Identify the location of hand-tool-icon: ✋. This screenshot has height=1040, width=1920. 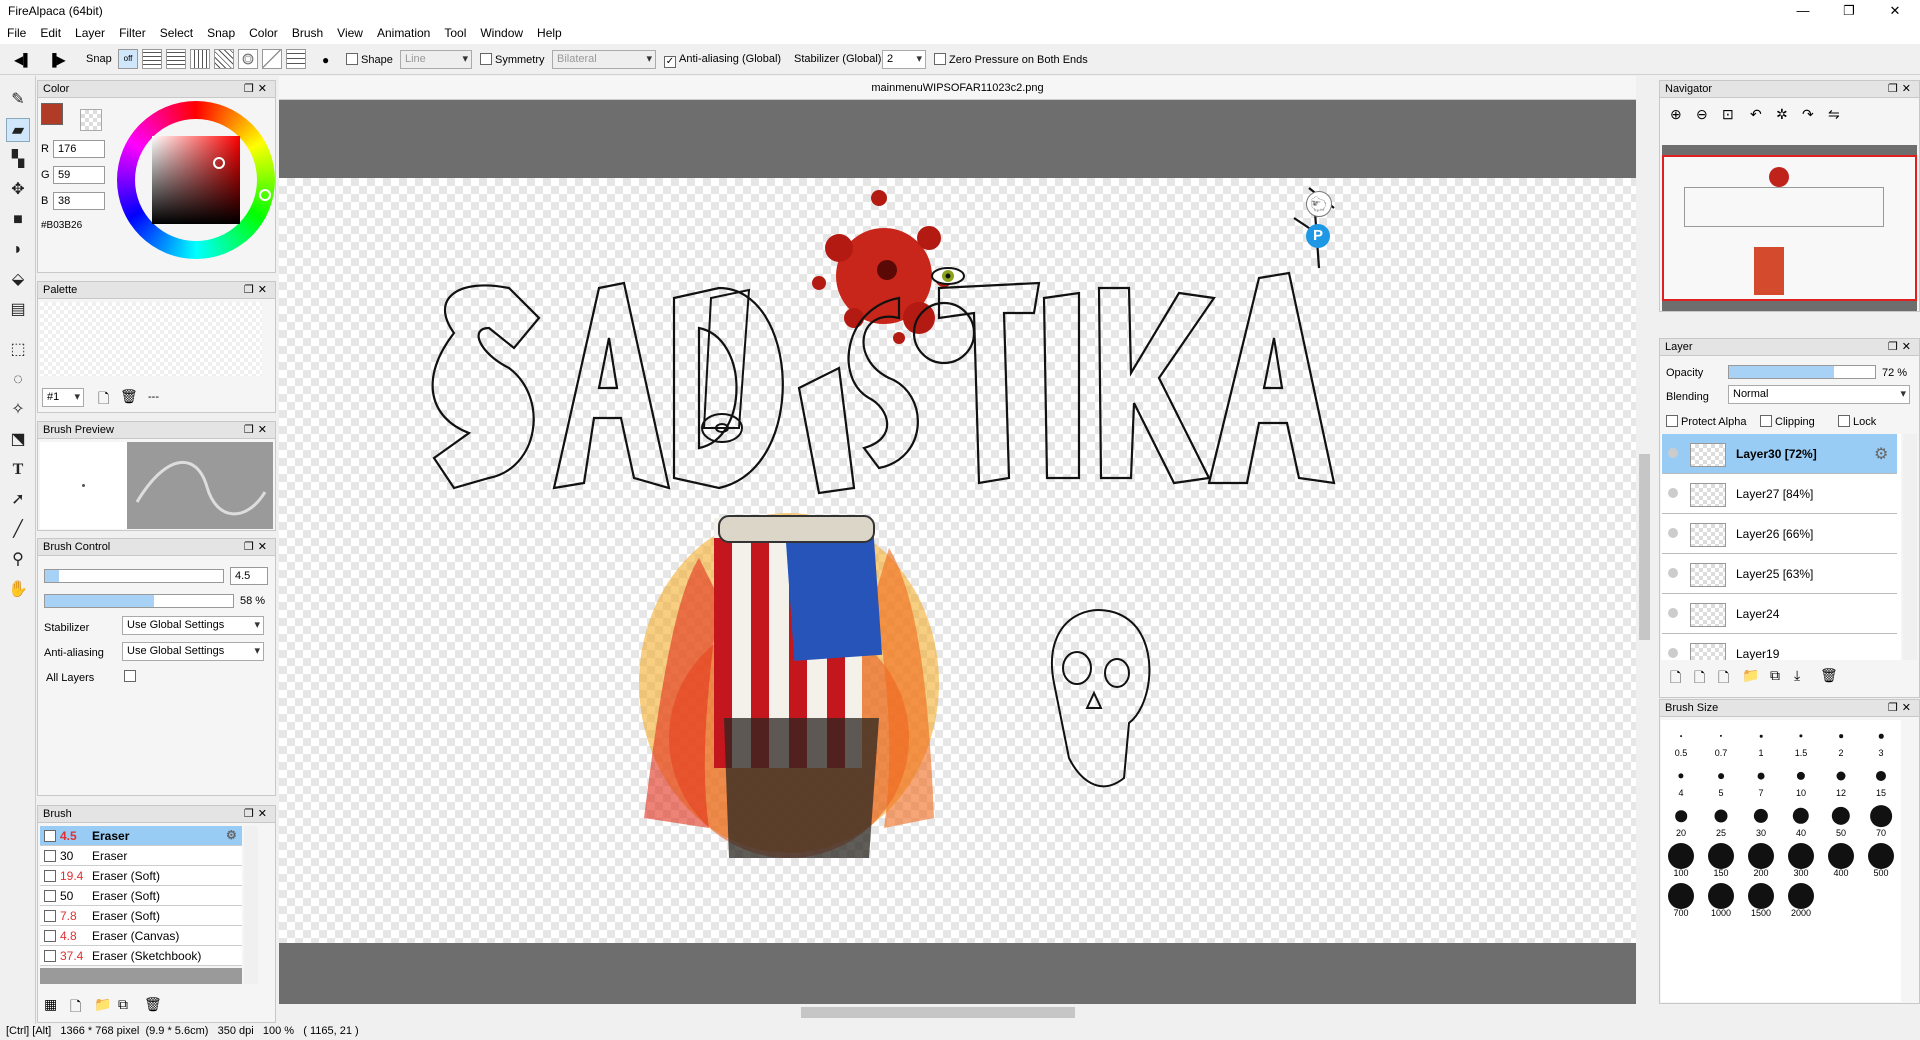
(18, 590).